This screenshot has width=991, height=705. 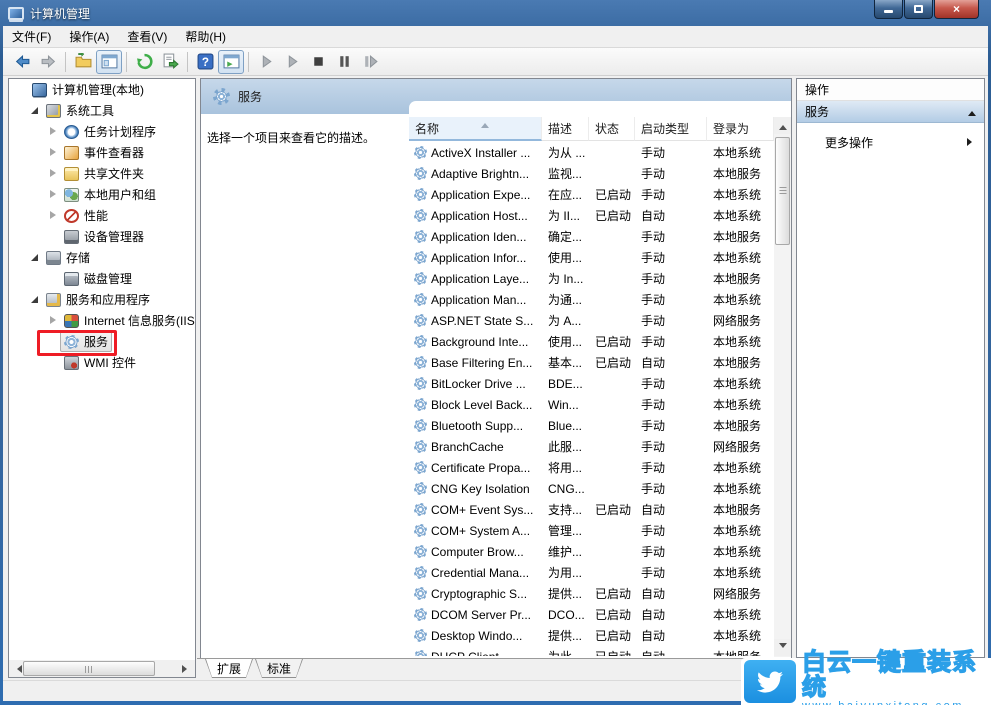 What do you see at coordinates (102, 89) in the screenshot?
I see `tree-item: 计算机管理(本地)` at bounding box center [102, 89].